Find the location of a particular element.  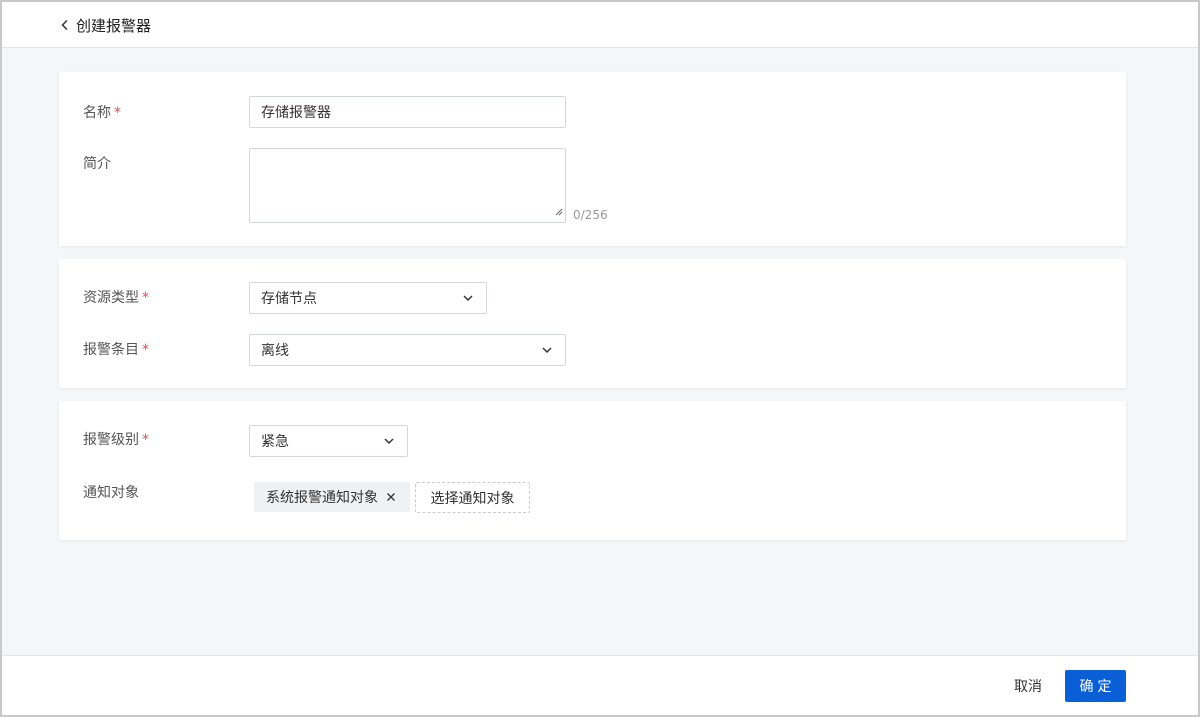

alarm-level-select: 紧急 is located at coordinates (328, 441).